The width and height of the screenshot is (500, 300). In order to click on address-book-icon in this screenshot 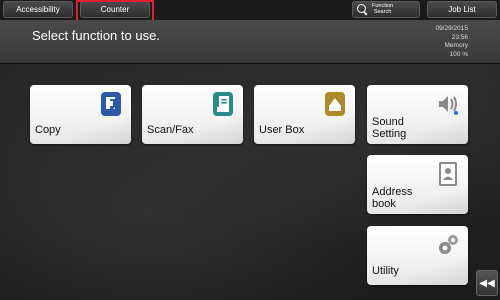, I will do `click(448, 174)`.